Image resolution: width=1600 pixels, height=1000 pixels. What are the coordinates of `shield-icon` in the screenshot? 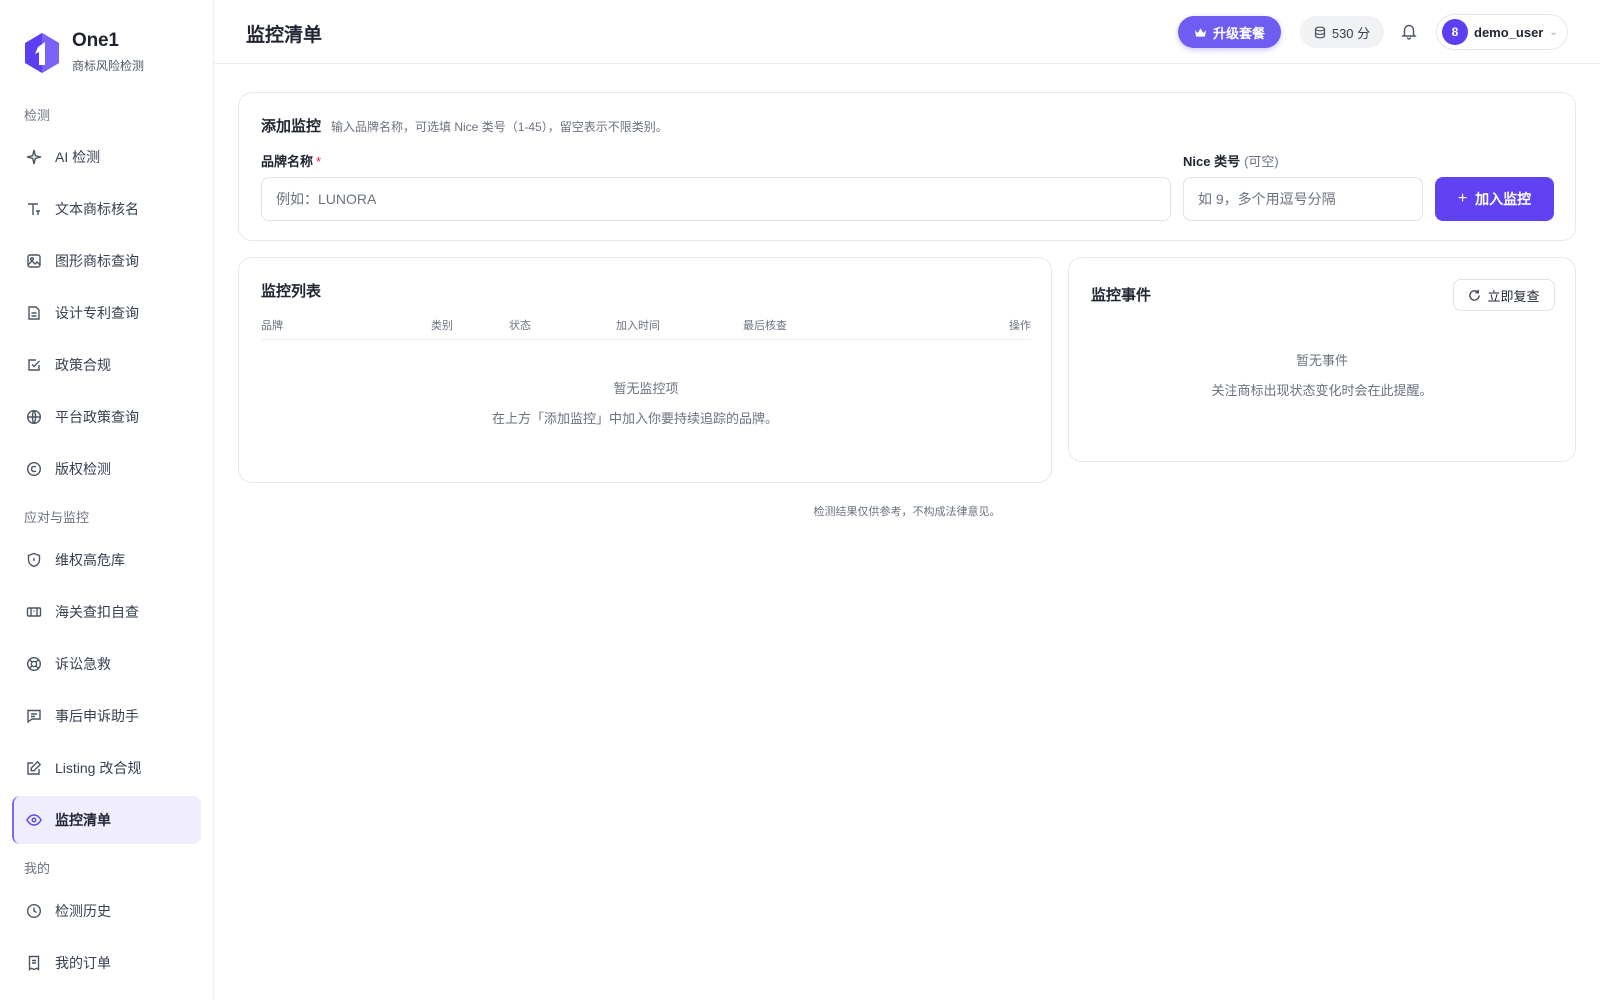 It's located at (34, 560).